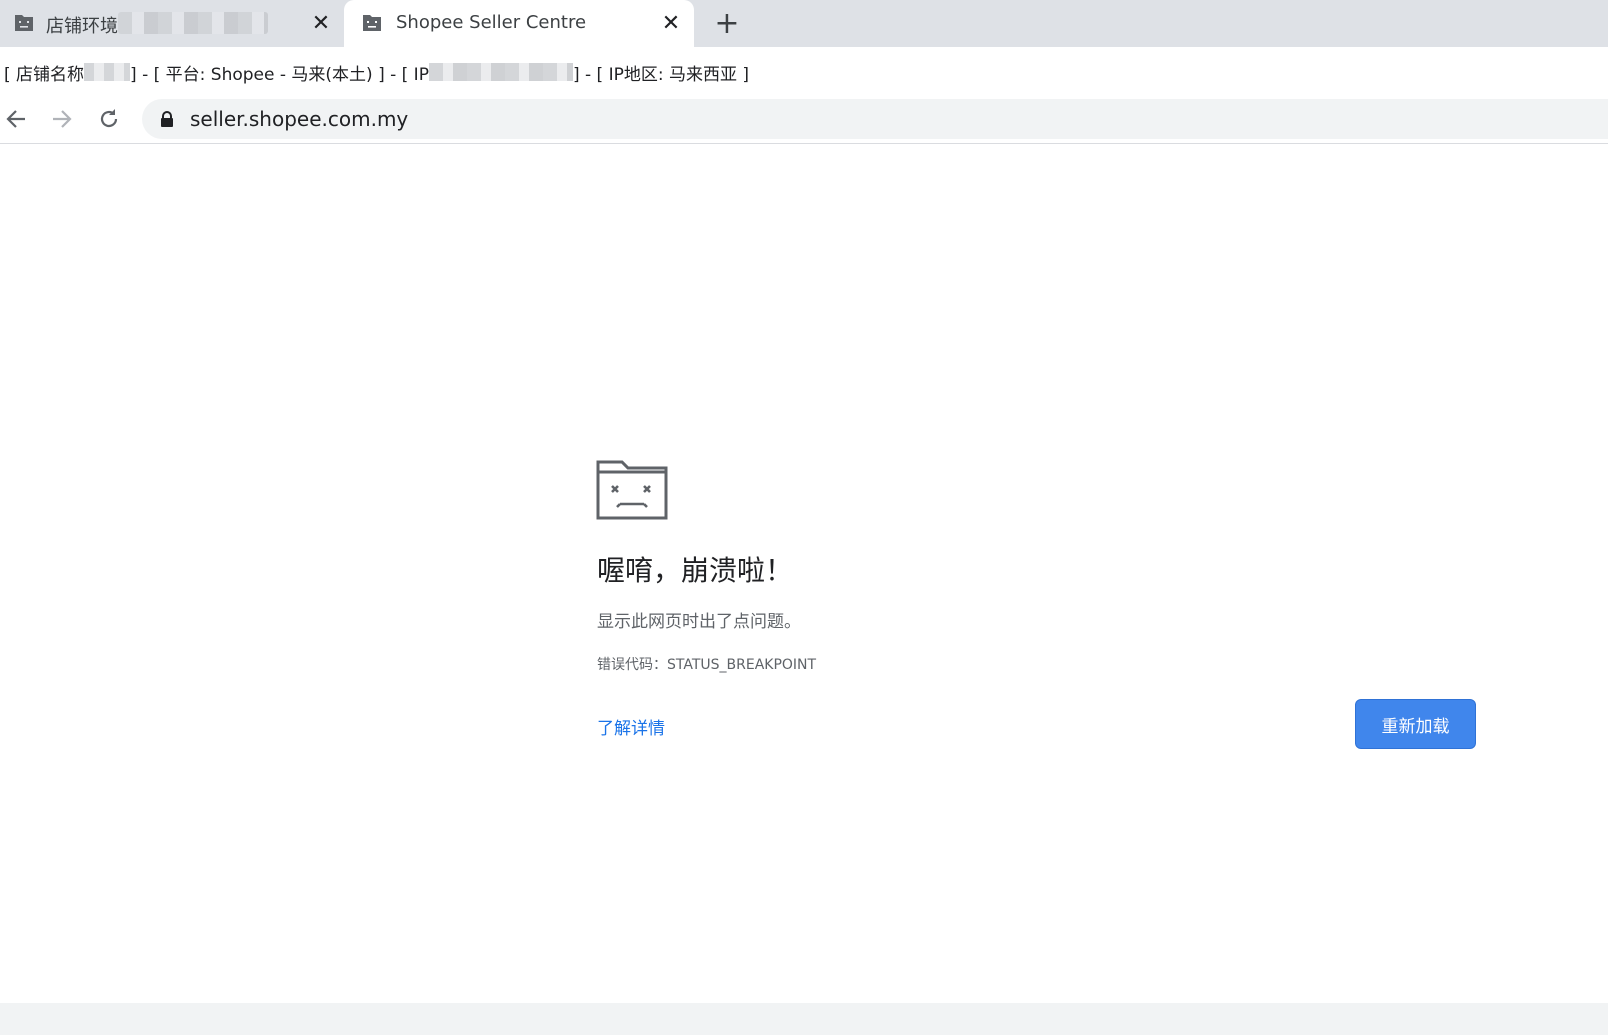 This screenshot has height=1035, width=1608. Describe the element at coordinates (660, 74) in the screenshot. I see `info-ip-region-label: ] - [ IP地区: 马来西亚 ]` at that location.